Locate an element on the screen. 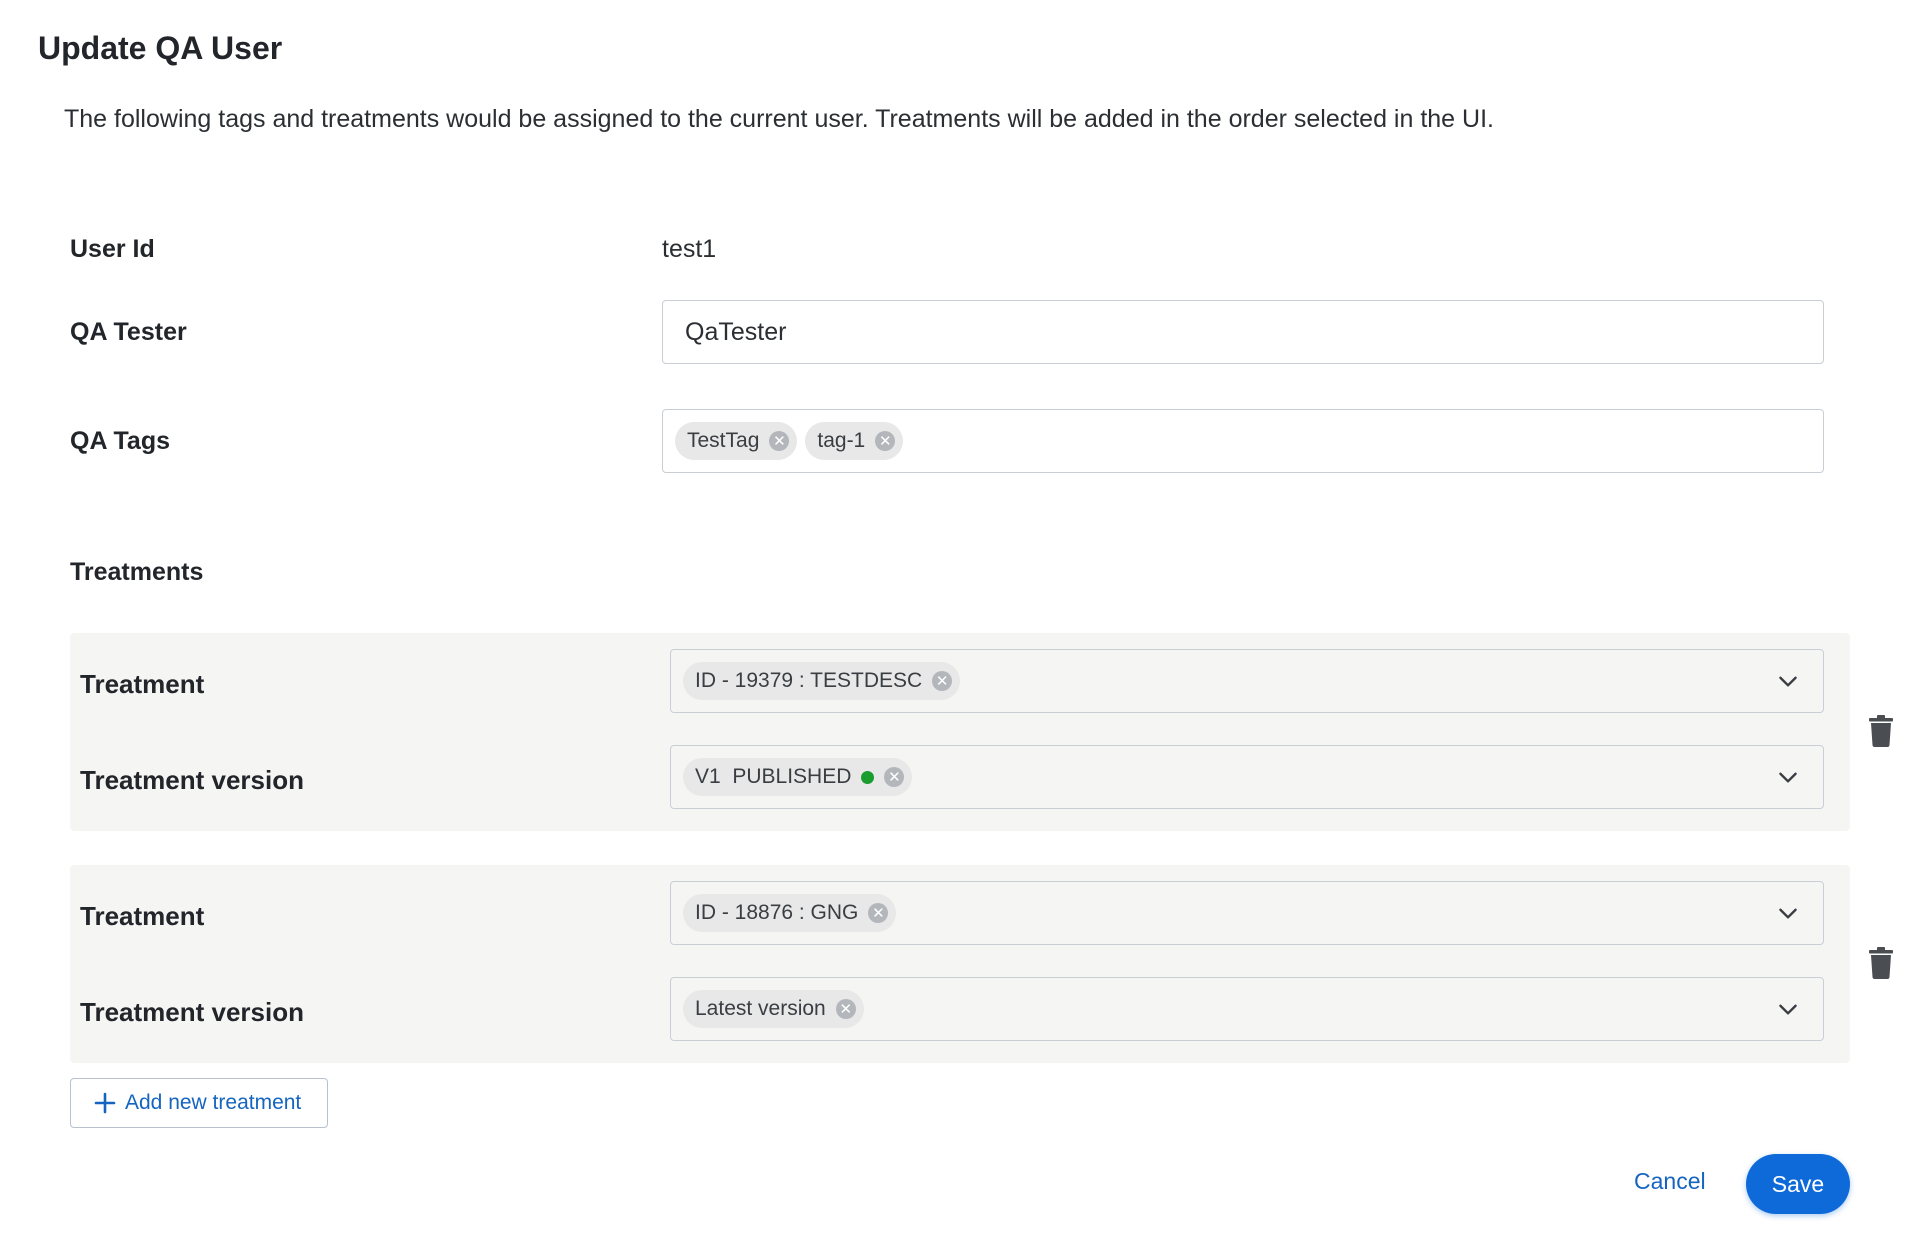 Image resolution: width=1918 pixels, height=1241 pixels. treatment-chip: ID - 18876 : GNG ✕ is located at coordinates (790, 913).